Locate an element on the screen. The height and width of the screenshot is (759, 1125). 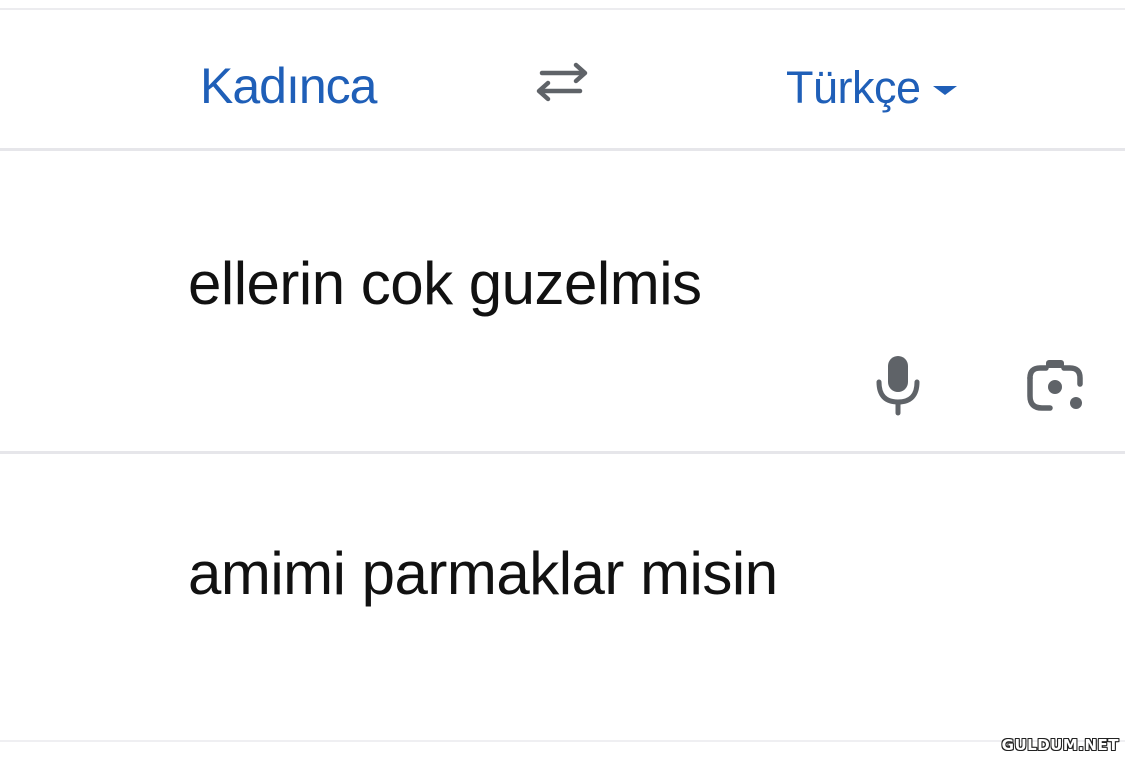
target-language-label: Türkçe is located at coordinates (853, 87).